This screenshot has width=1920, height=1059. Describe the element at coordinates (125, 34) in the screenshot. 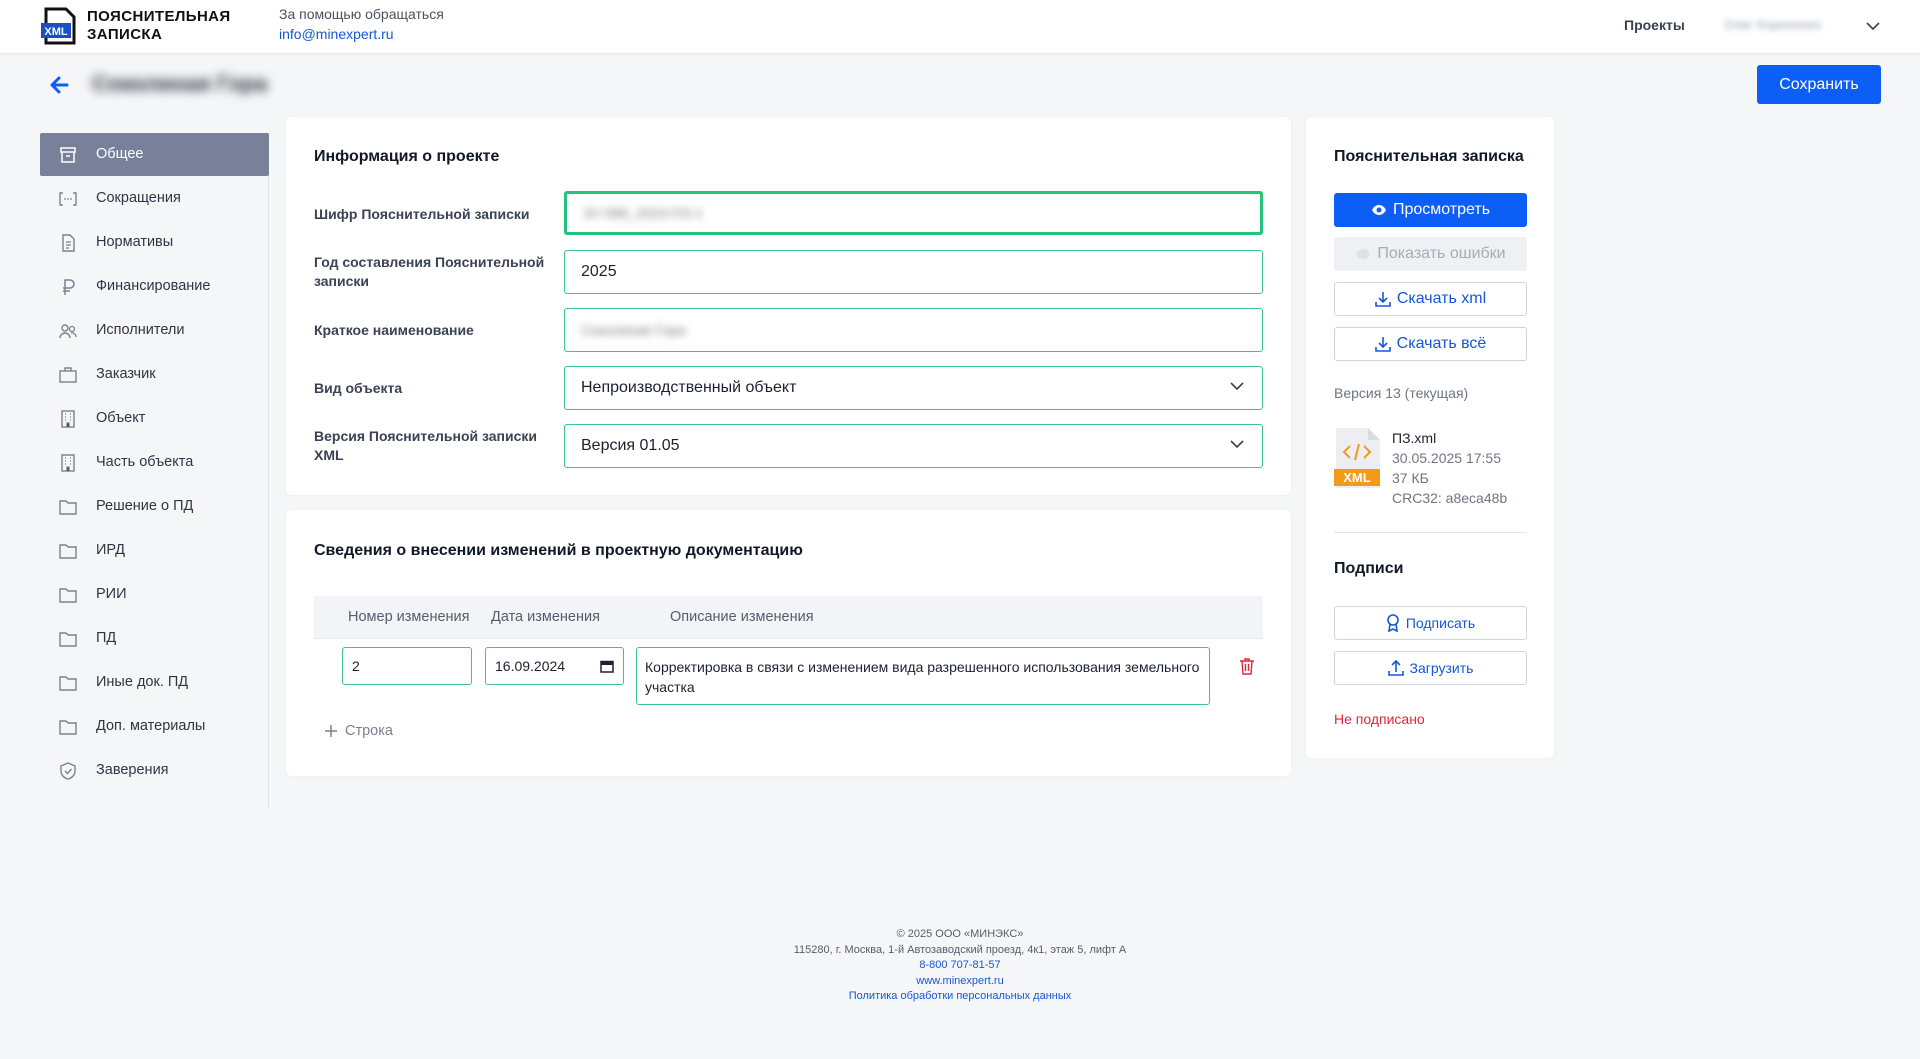

I see `logo-line-2: ЗАПИСКА` at that location.